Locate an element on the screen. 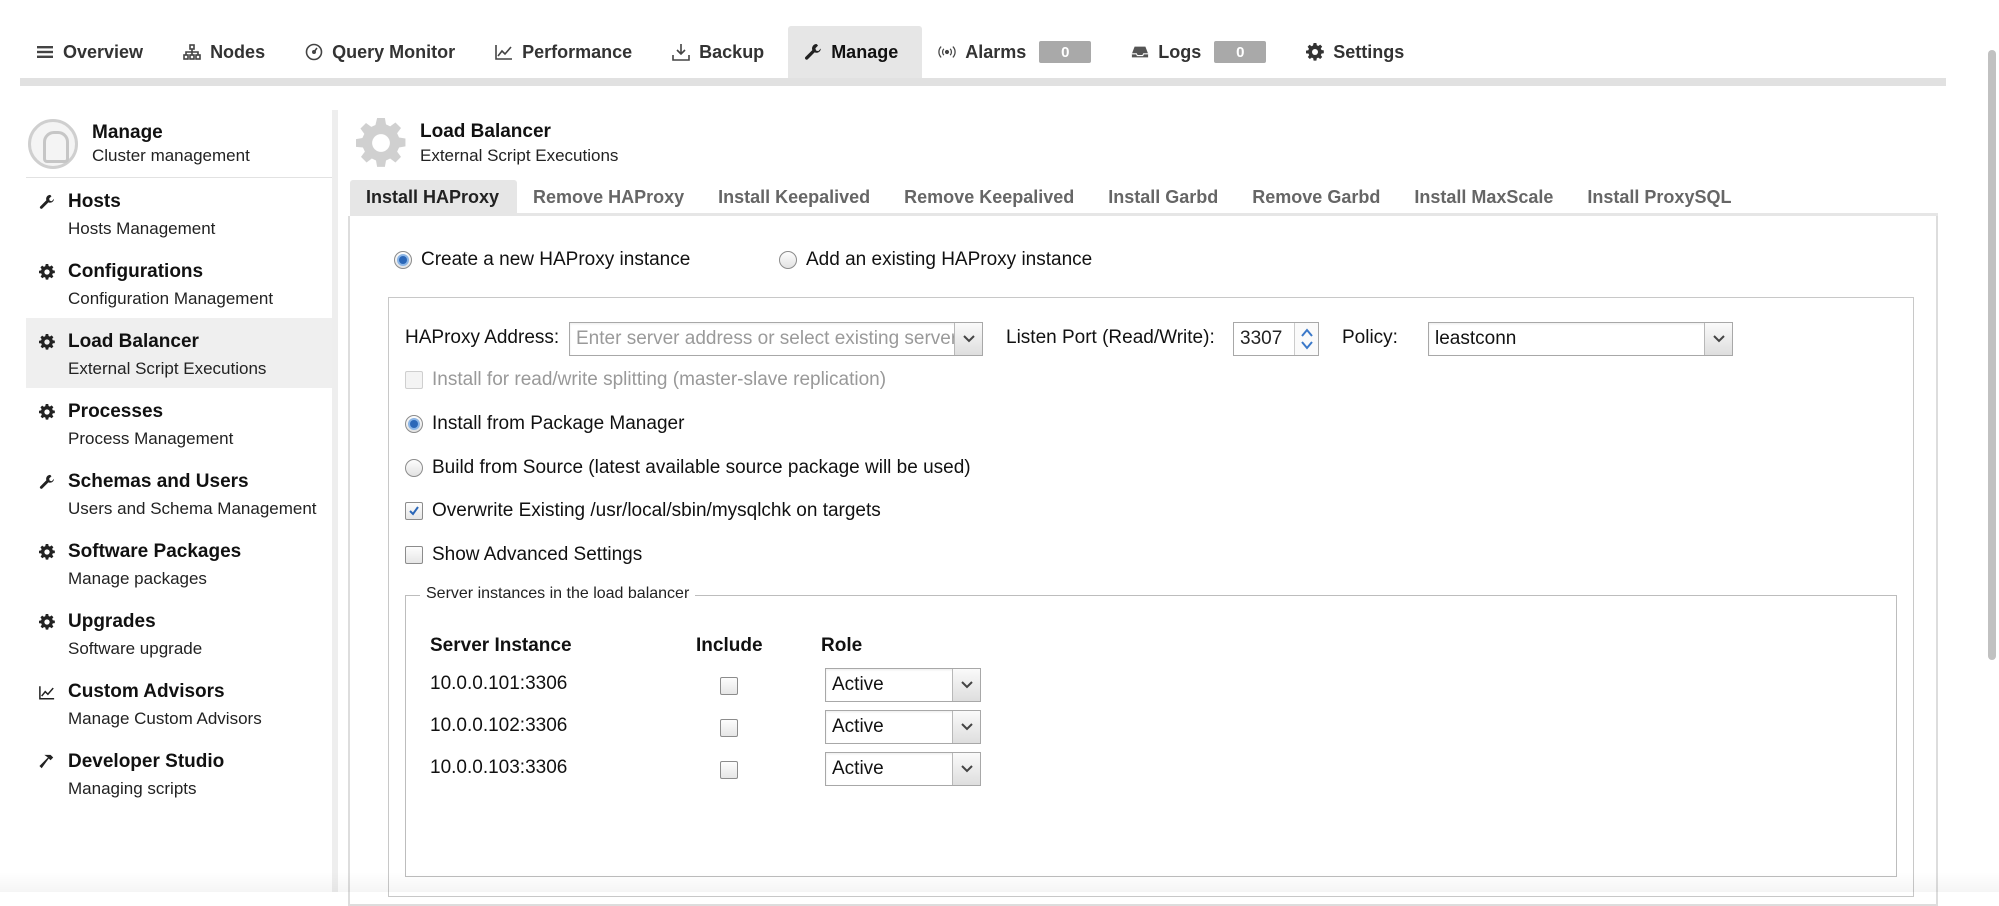 The width and height of the screenshot is (1999, 906). sidebar-header-subtitle: Cluster management is located at coordinates (171, 155).